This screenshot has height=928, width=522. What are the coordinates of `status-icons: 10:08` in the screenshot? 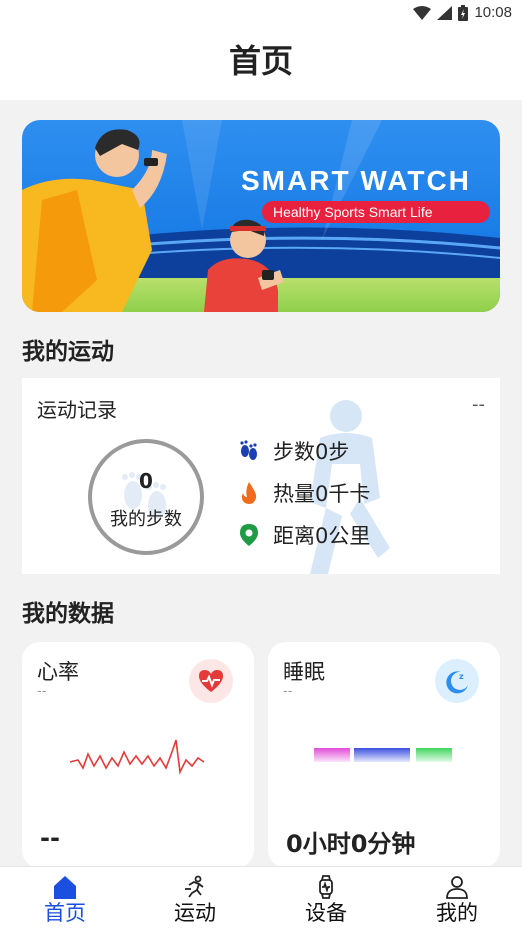 It's located at (462, 12).